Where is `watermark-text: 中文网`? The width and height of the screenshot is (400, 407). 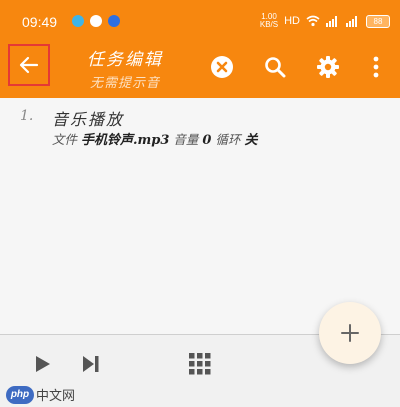 watermark-text: 中文网 is located at coordinates (56, 396).